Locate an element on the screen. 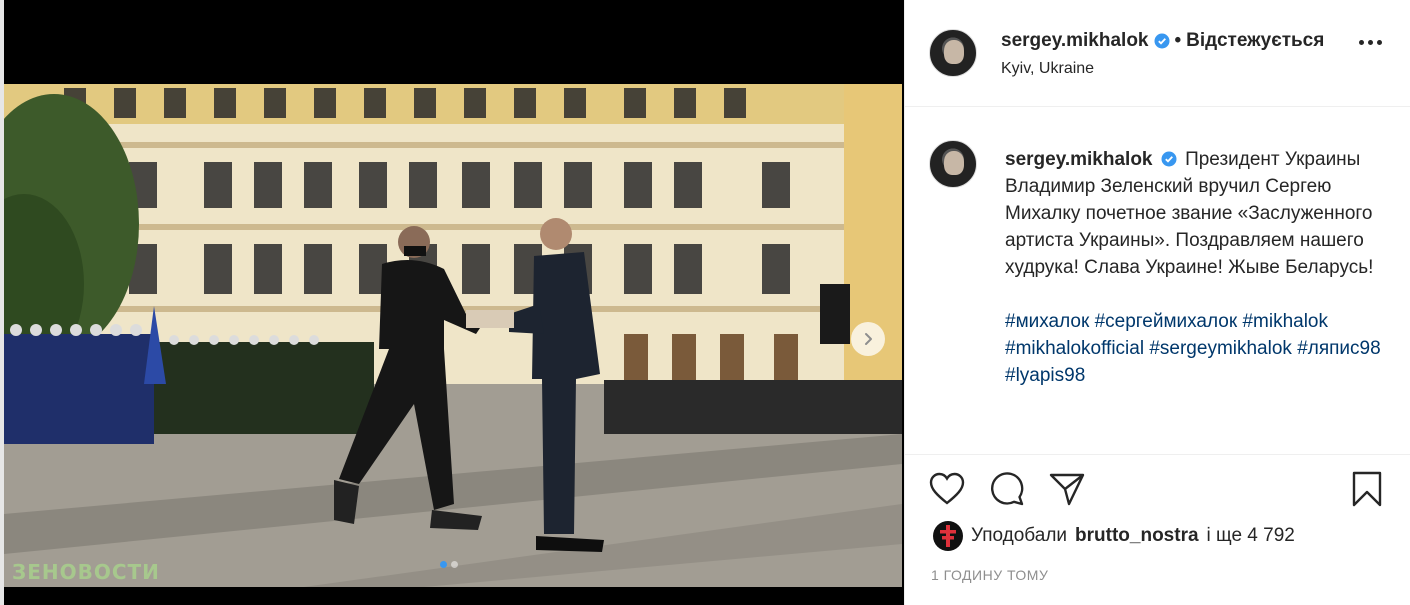 The image size is (1410, 605). carousel-dot is located at coordinates (454, 564).